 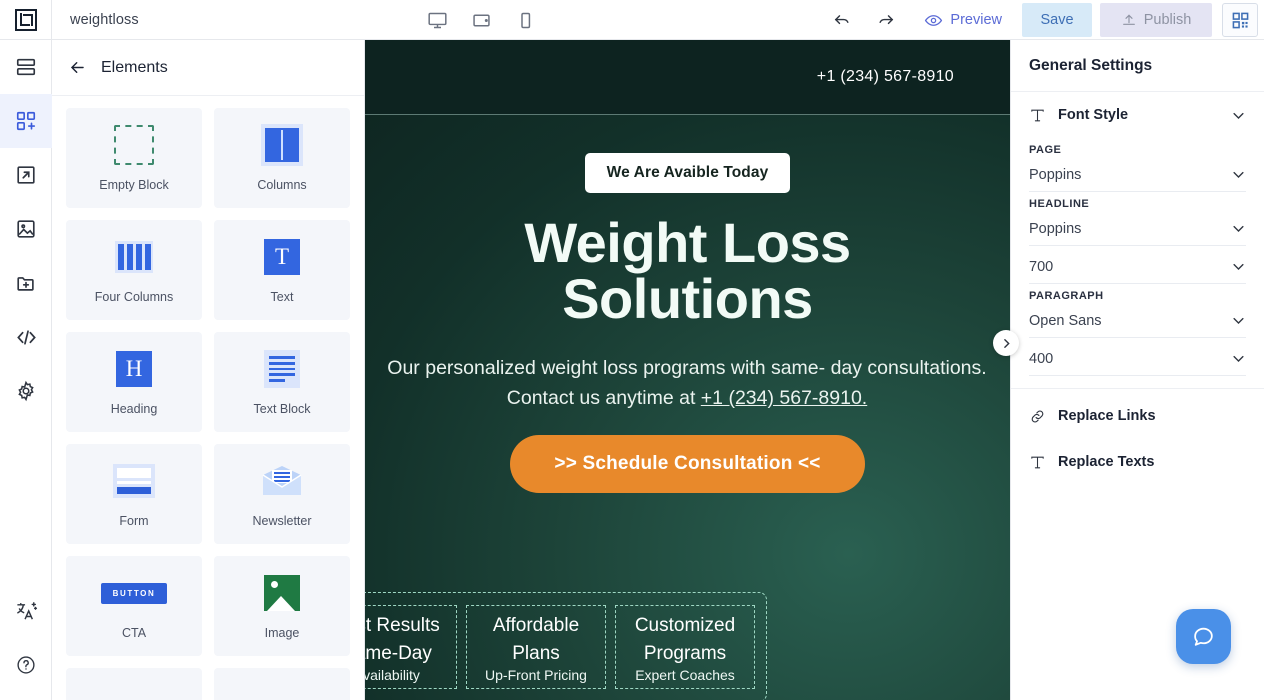 I want to click on publish-button: Publish, so click(x=1156, y=20).